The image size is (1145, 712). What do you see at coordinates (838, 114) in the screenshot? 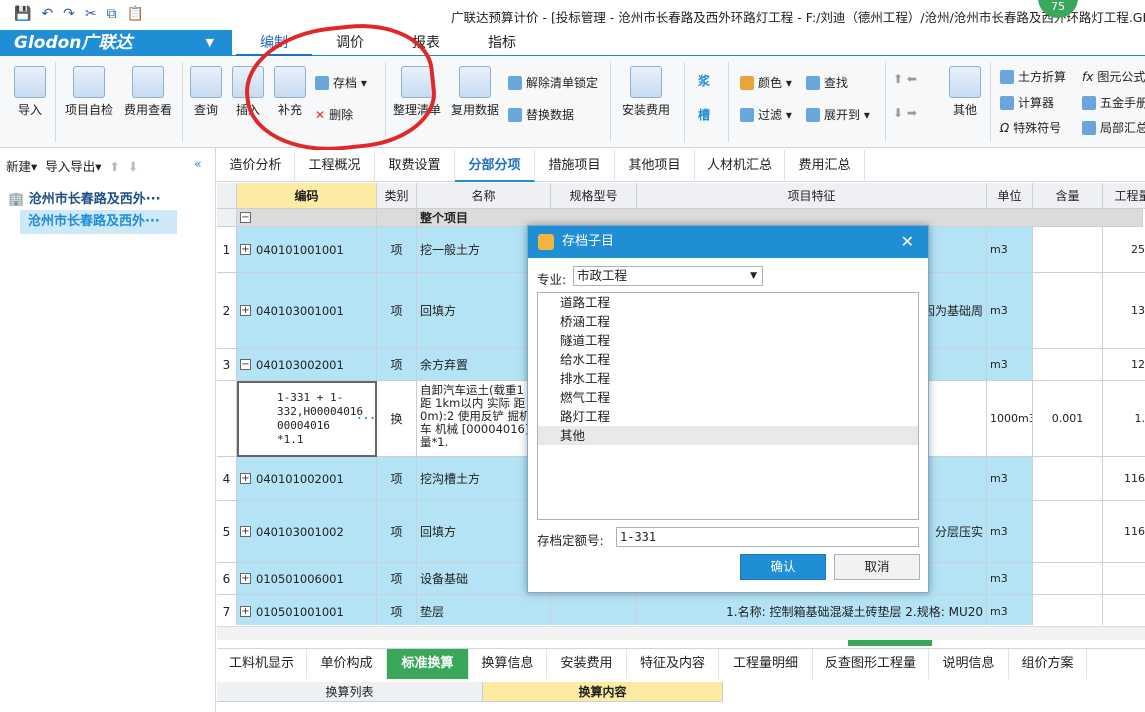
I see `expand-to-button: 展开到 ▾` at bounding box center [838, 114].